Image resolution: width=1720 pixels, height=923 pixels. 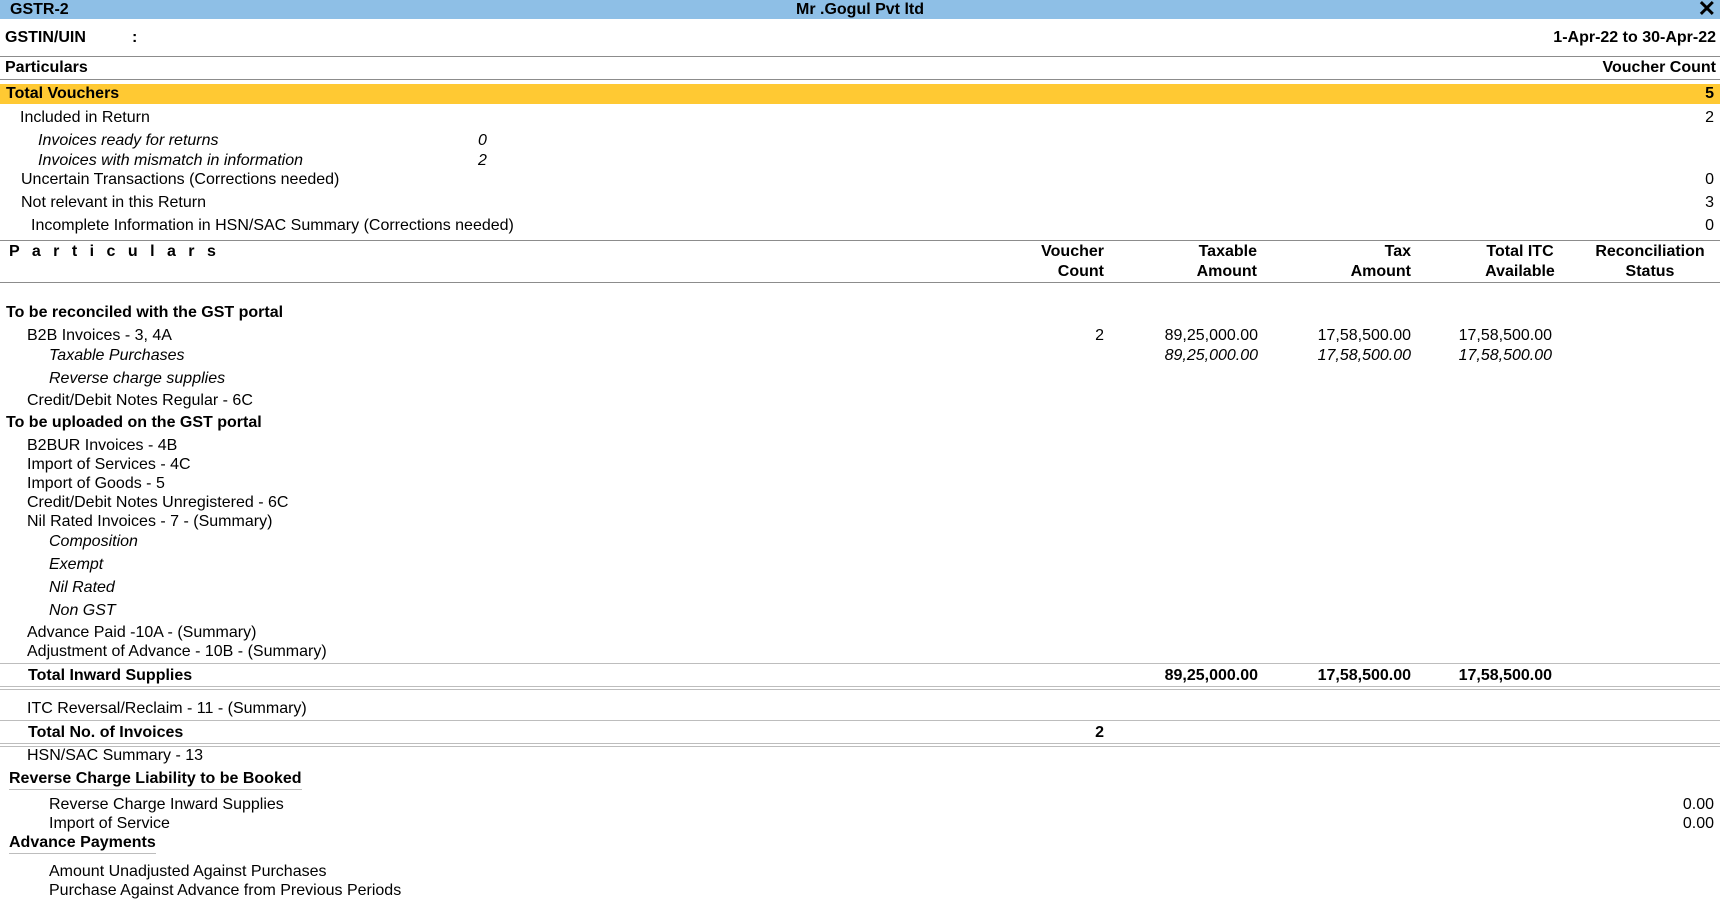 What do you see at coordinates (96, 483) in the screenshot?
I see `import-goods-label: Import of Goods - 5` at bounding box center [96, 483].